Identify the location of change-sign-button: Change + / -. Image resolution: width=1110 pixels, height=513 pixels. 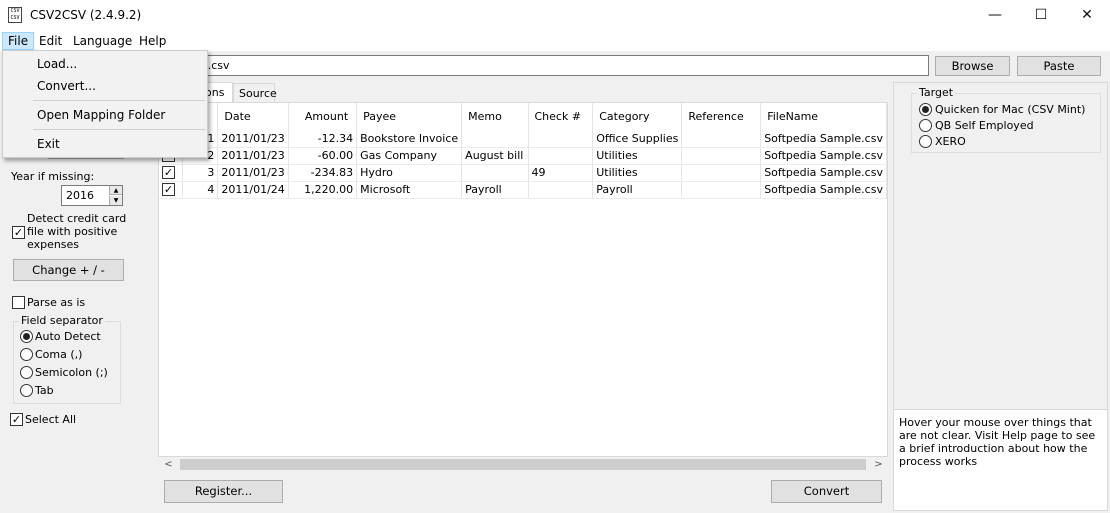
(68, 270).